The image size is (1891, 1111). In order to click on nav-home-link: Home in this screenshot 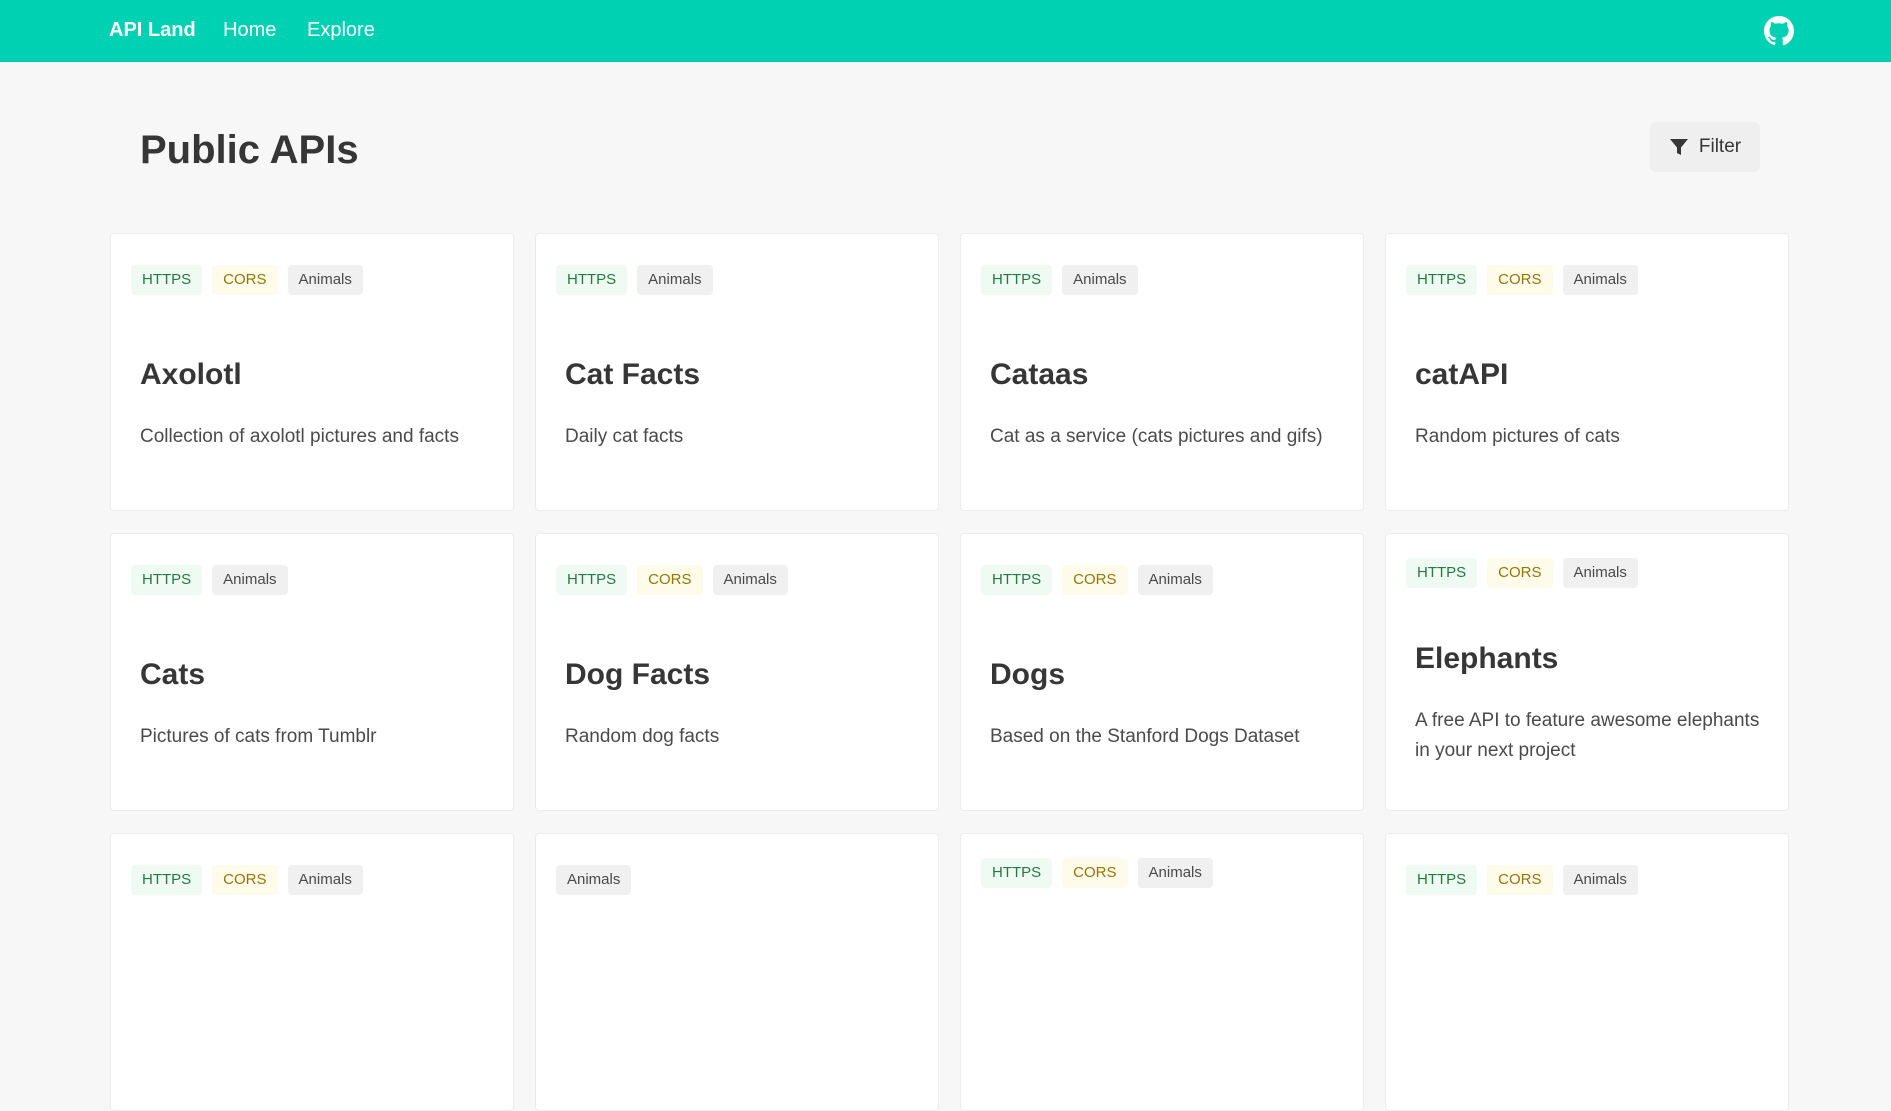, I will do `click(249, 30)`.